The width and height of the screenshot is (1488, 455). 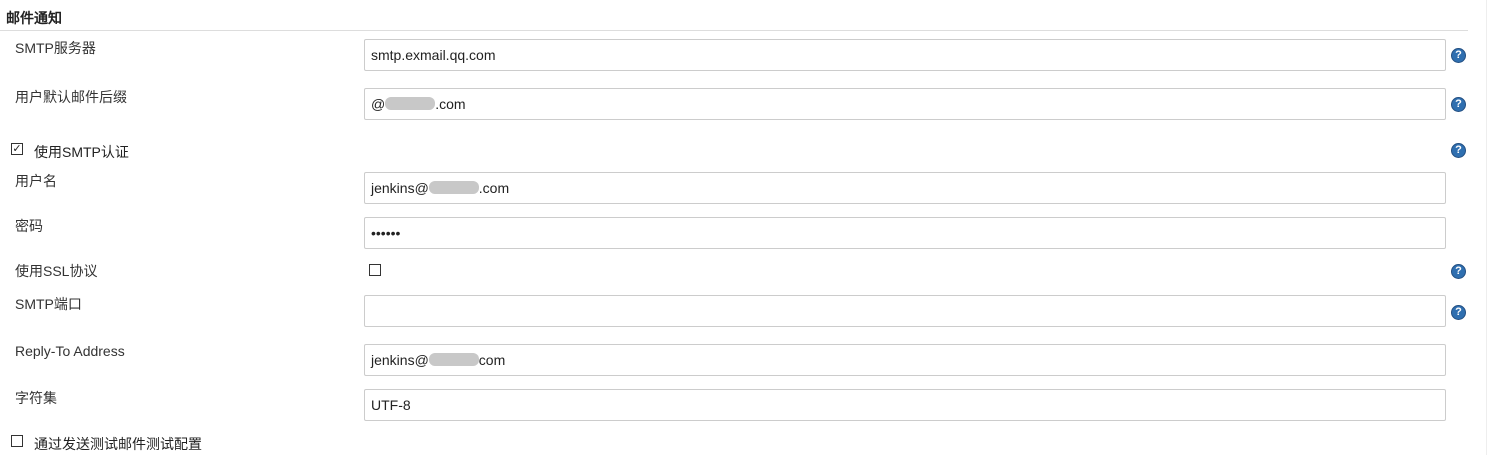 What do you see at coordinates (71, 97) in the screenshot?
I see `default-suffix-label: 用户默认邮件后缀` at bounding box center [71, 97].